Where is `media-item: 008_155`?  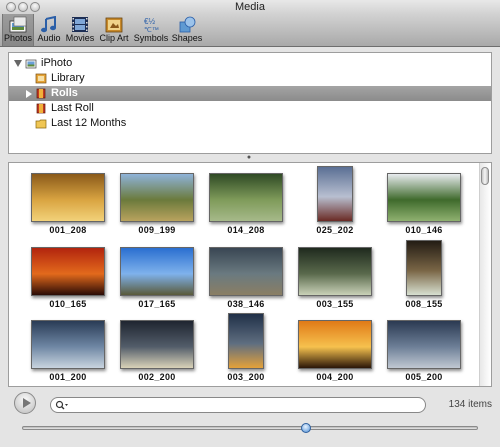 media-item: 008_155 is located at coordinates (424, 276).